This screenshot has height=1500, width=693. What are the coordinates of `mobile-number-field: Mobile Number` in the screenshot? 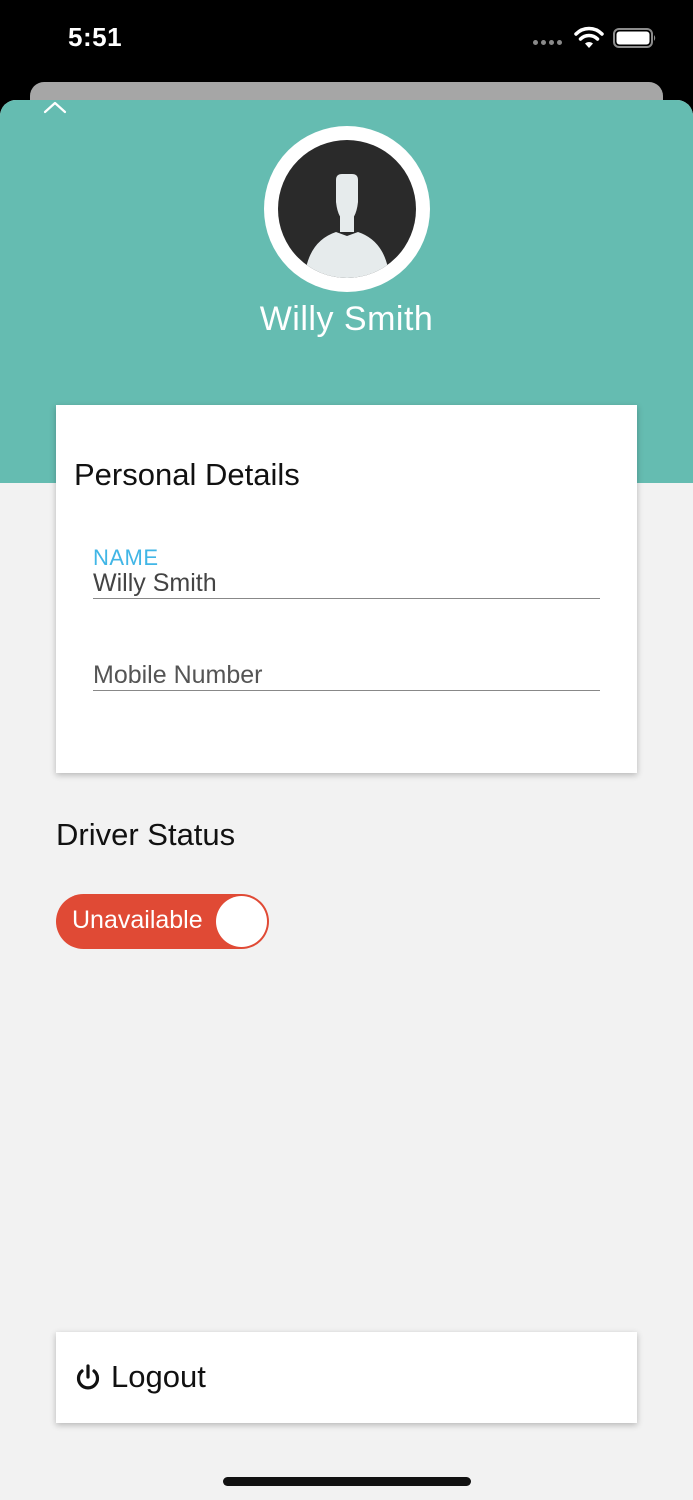 It's located at (346, 664).